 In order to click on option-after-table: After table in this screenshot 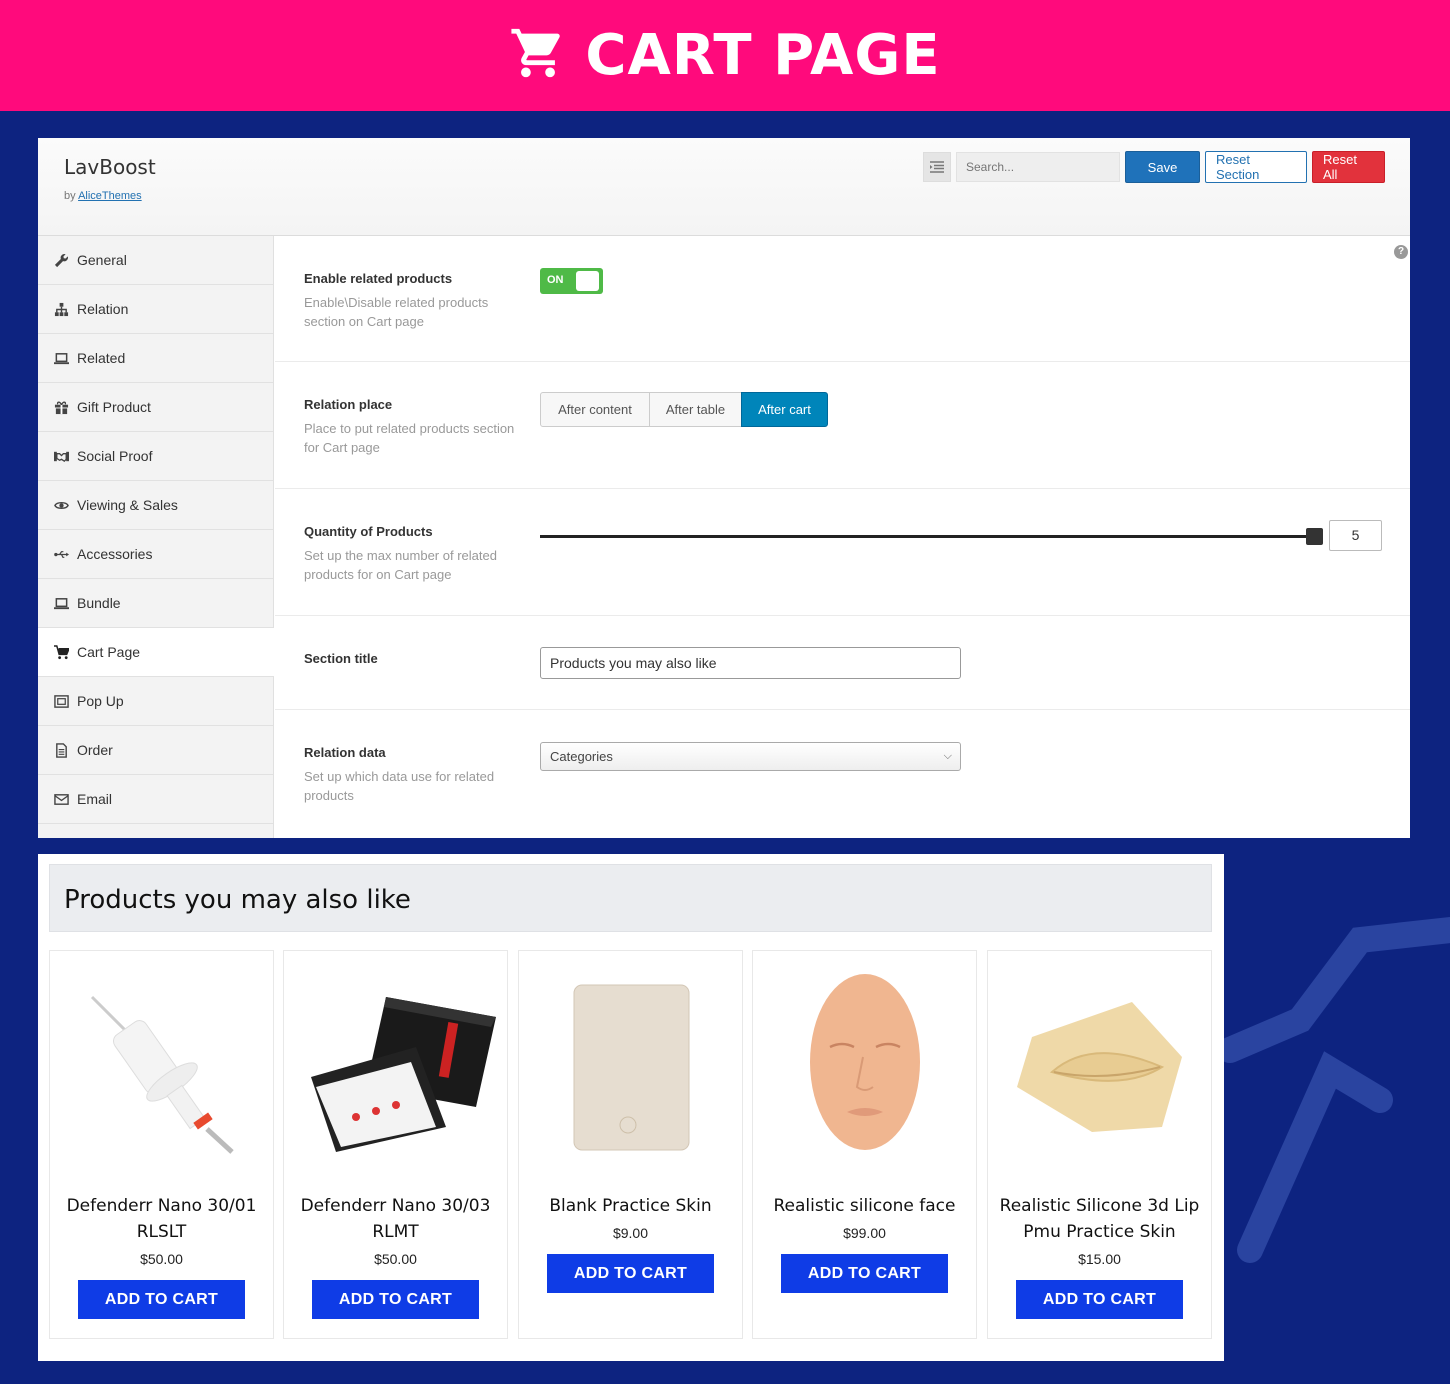, I will do `click(695, 409)`.